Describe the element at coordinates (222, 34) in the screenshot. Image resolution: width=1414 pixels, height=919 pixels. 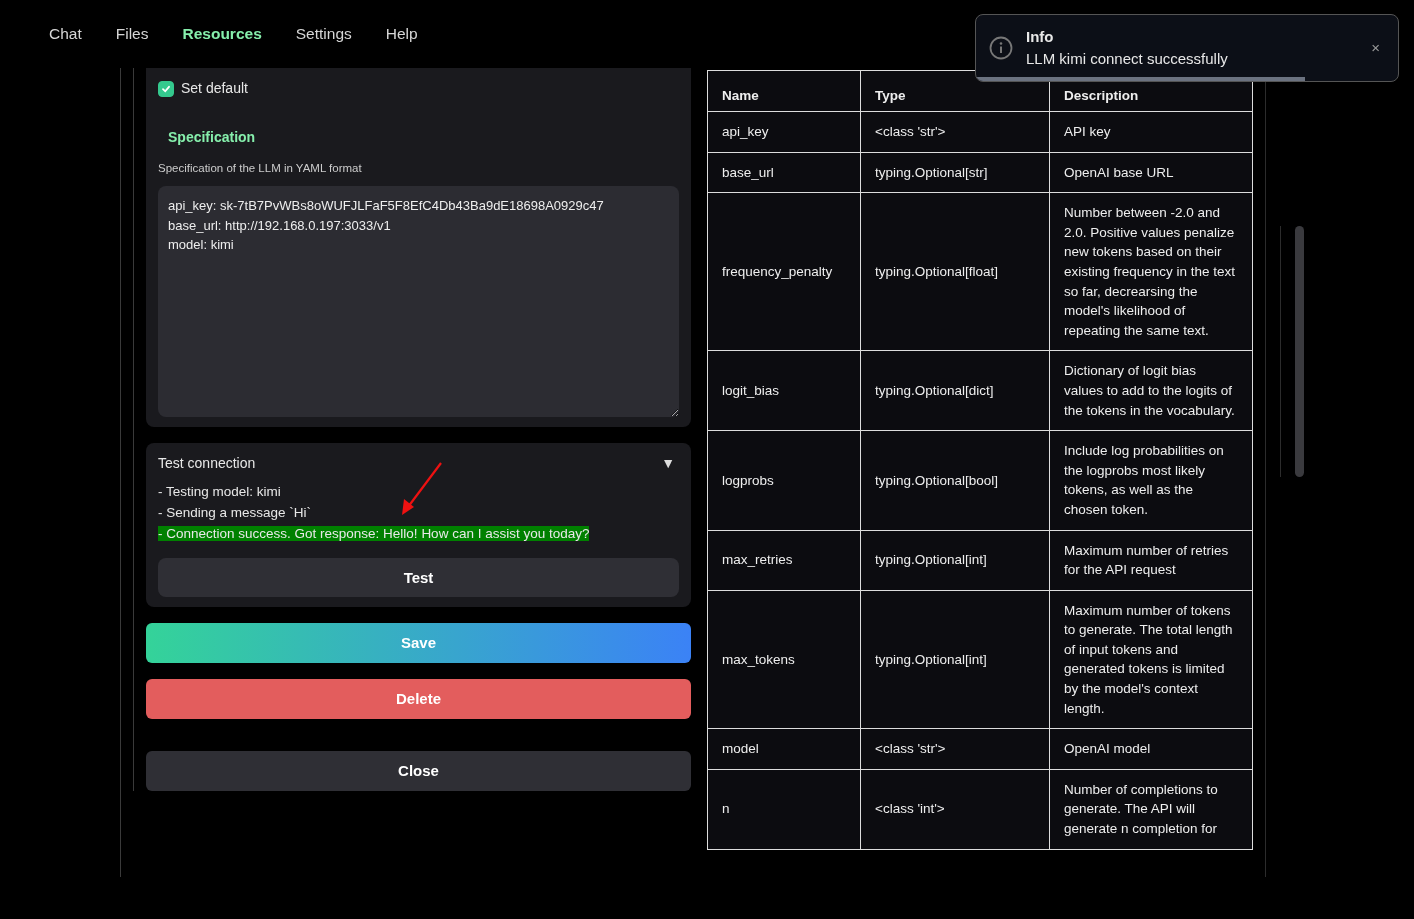
I see `nav-tab: Resources` at that location.